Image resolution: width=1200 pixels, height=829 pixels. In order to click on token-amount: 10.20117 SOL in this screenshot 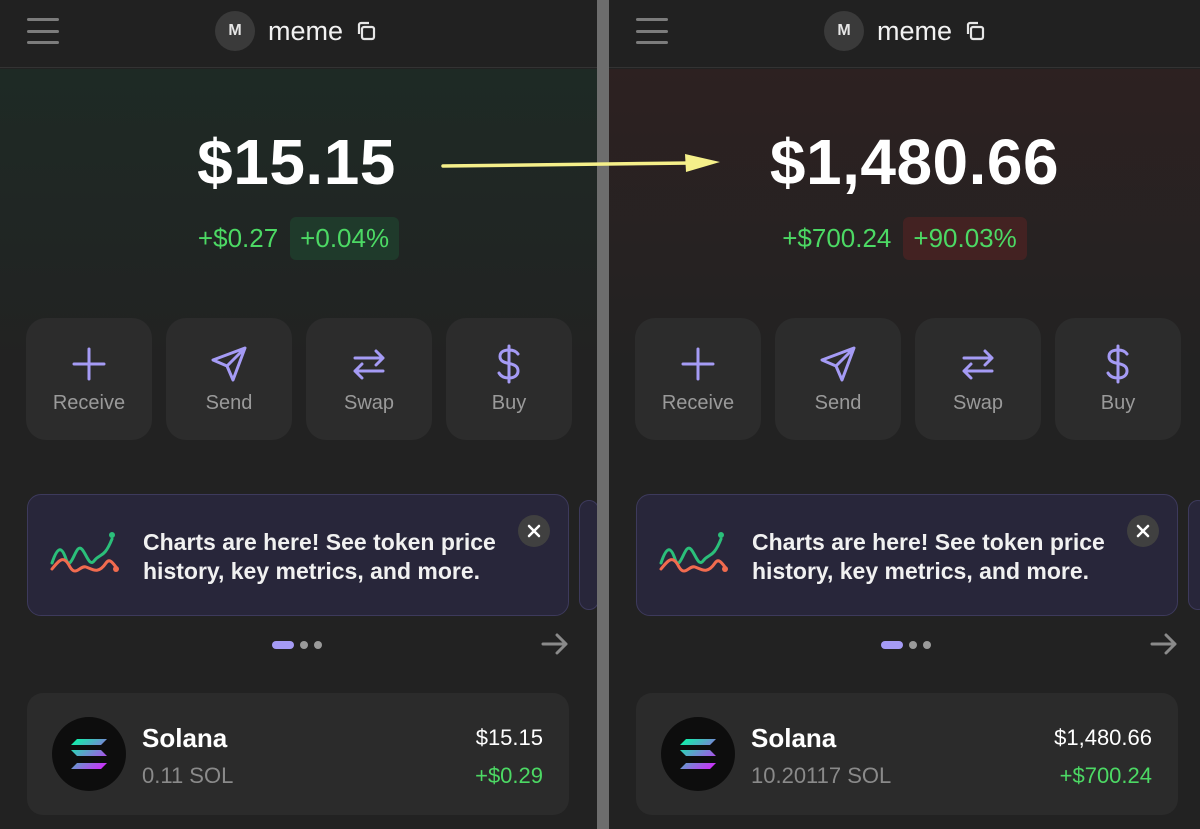, I will do `click(821, 775)`.